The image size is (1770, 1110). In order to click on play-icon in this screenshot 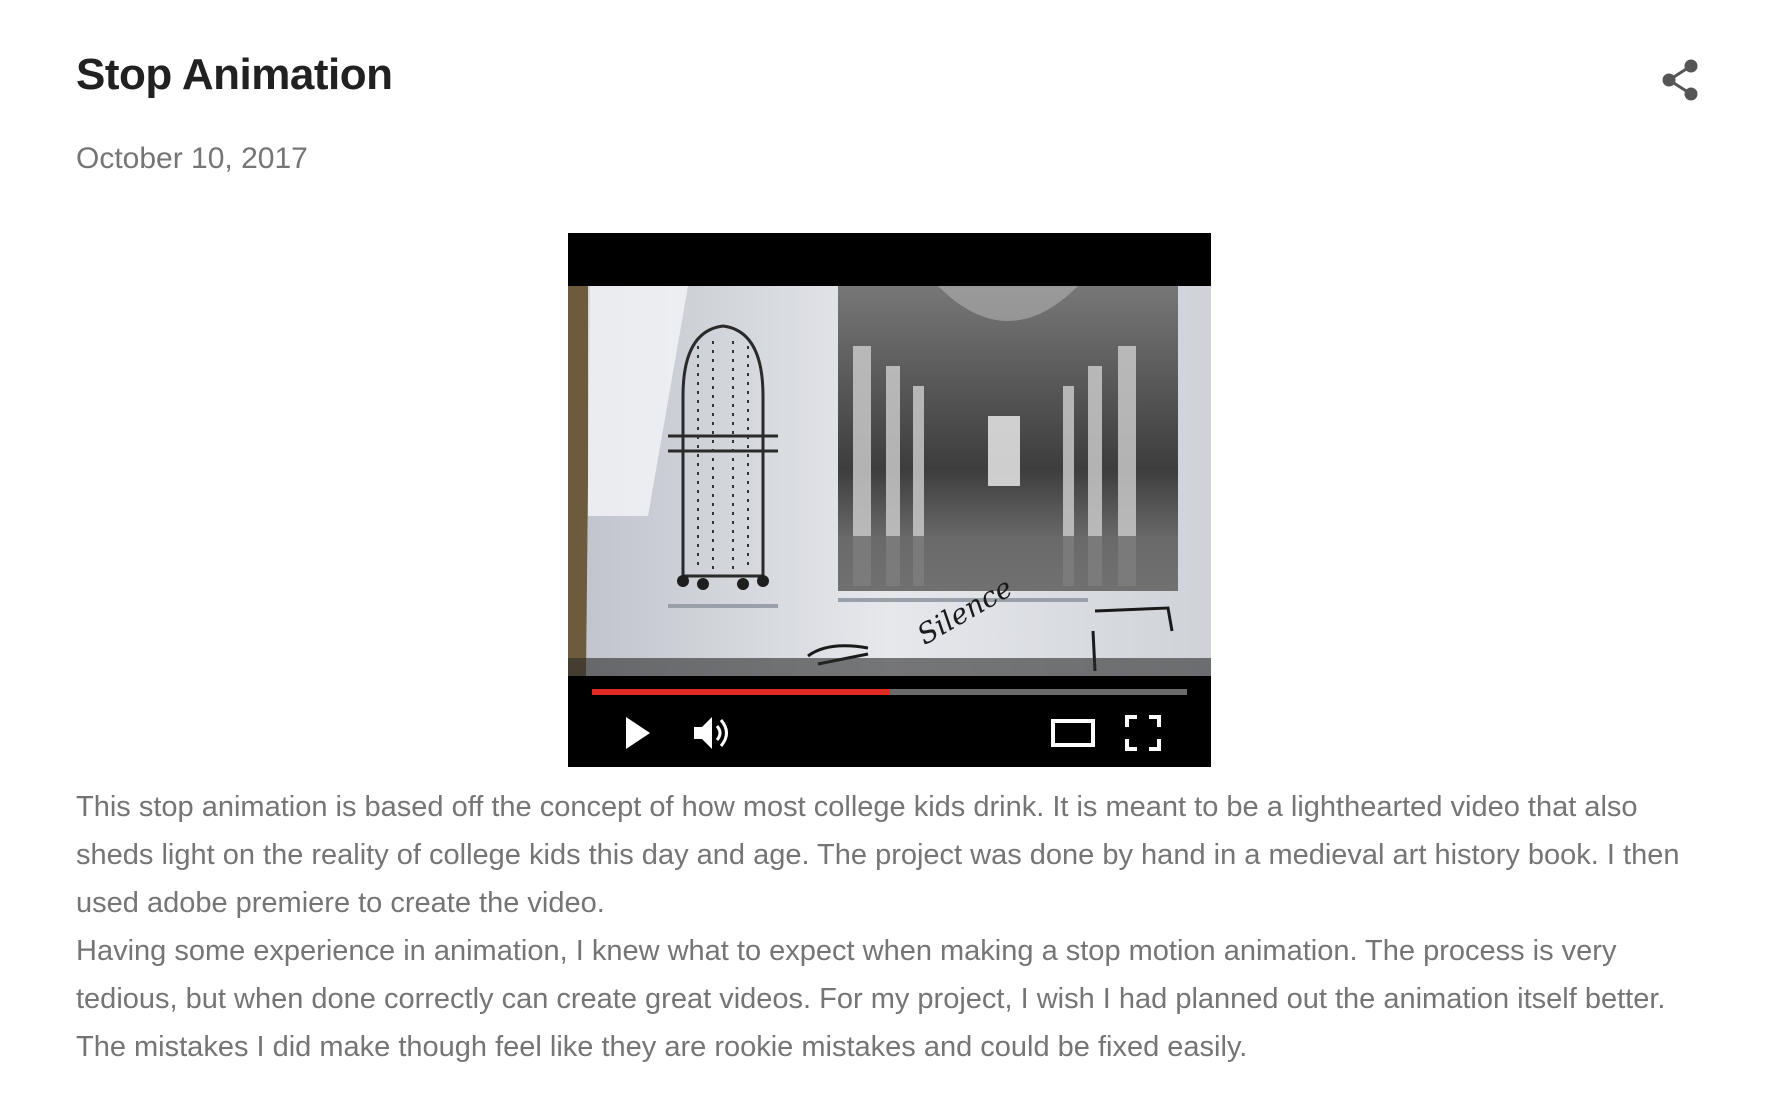, I will do `click(638, 733)`.